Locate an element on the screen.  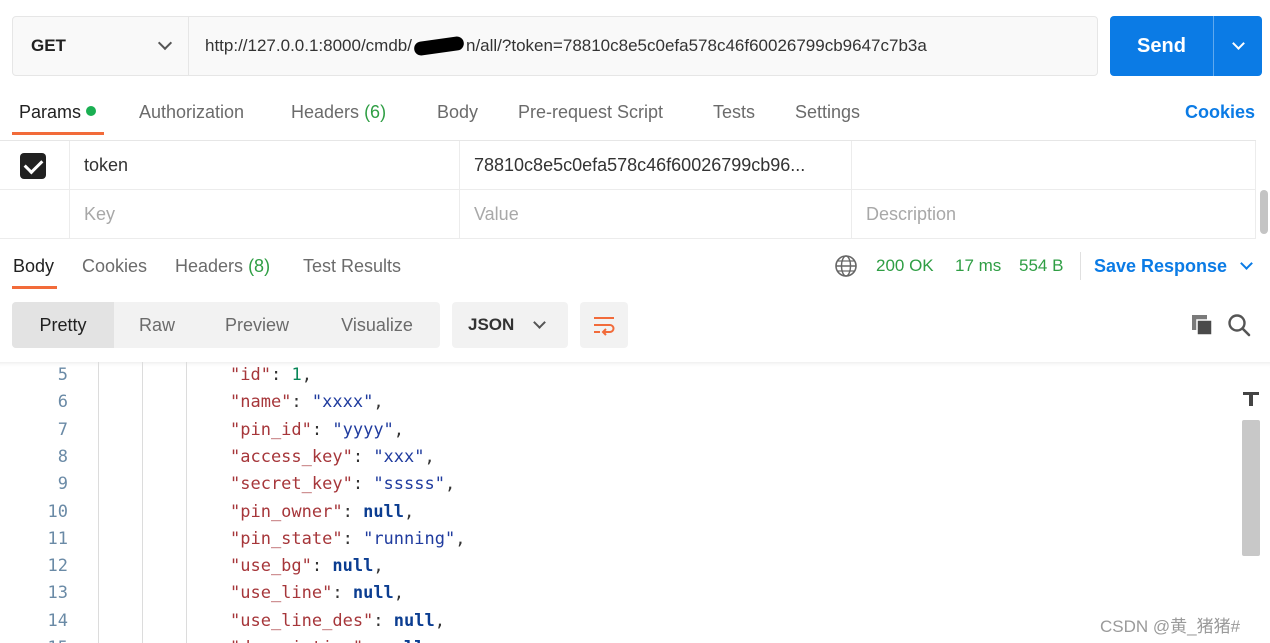
editor-scrollbar is located at coordinates (1251, 514).